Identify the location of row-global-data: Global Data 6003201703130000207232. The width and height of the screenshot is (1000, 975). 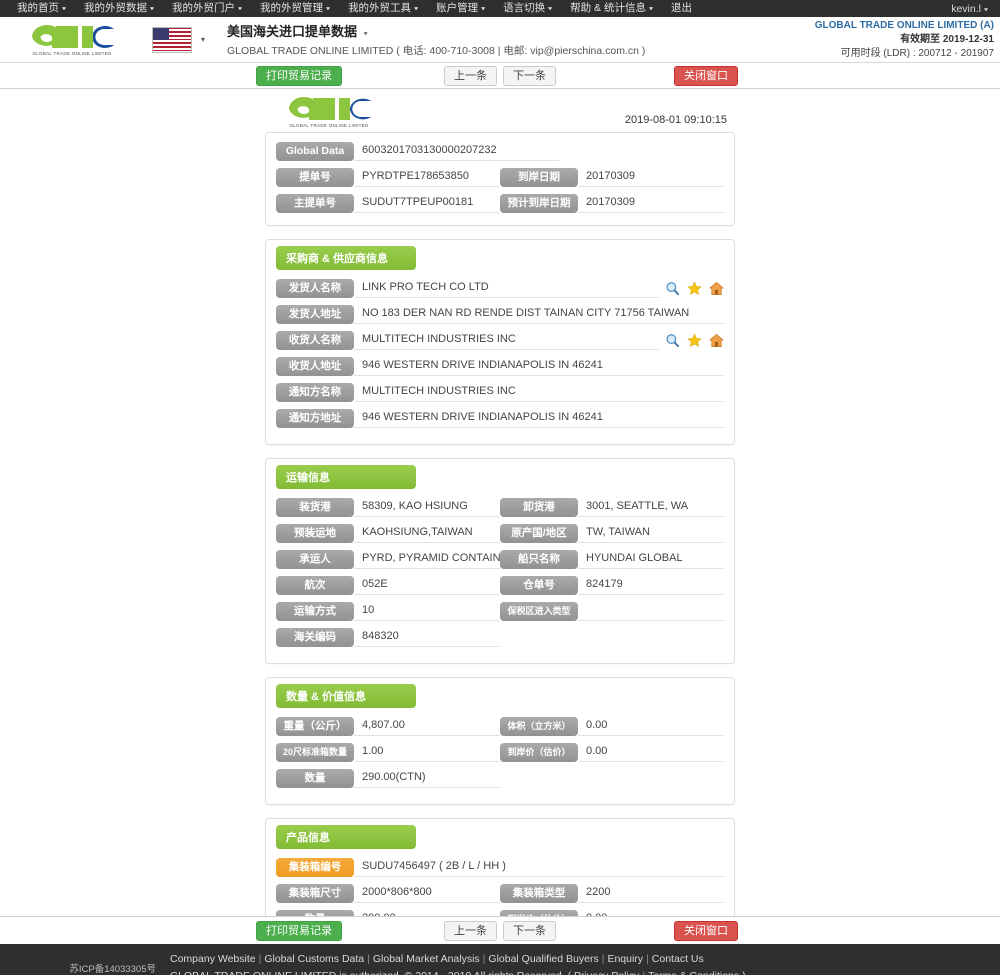
(500, 151).